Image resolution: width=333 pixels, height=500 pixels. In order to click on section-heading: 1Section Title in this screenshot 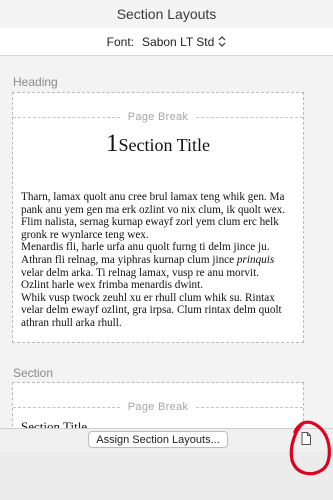, I will do `click(158, 144)`.